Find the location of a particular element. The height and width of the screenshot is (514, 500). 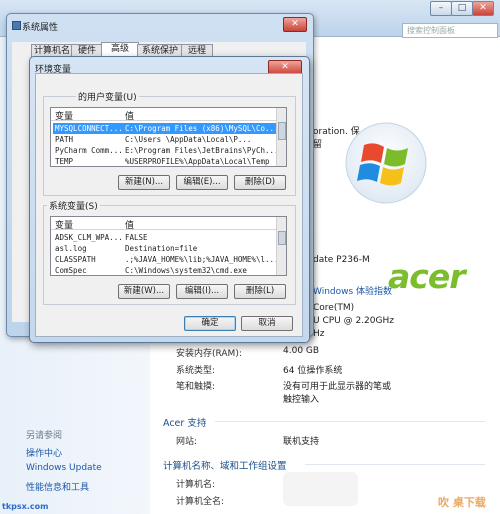

model-fragment: date P236-M is located at coordinates (341, 260).